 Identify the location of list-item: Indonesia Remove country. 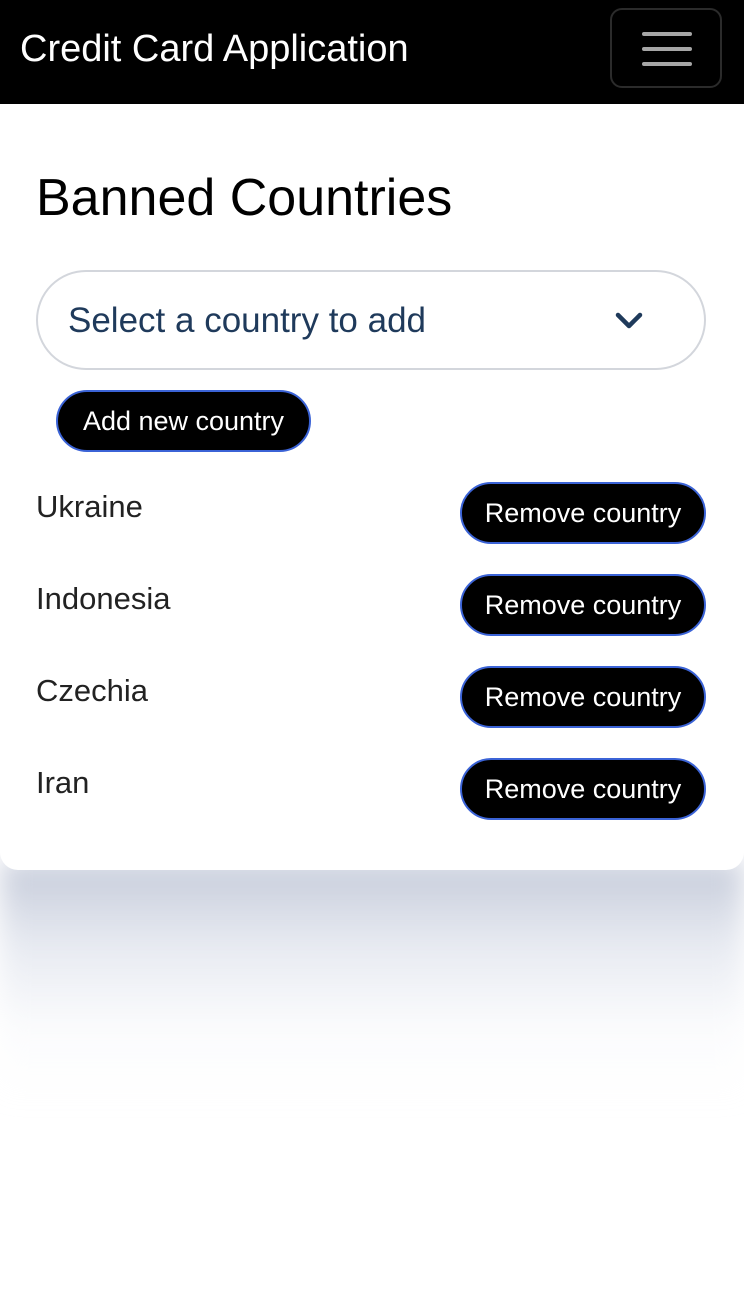
(372, 609).